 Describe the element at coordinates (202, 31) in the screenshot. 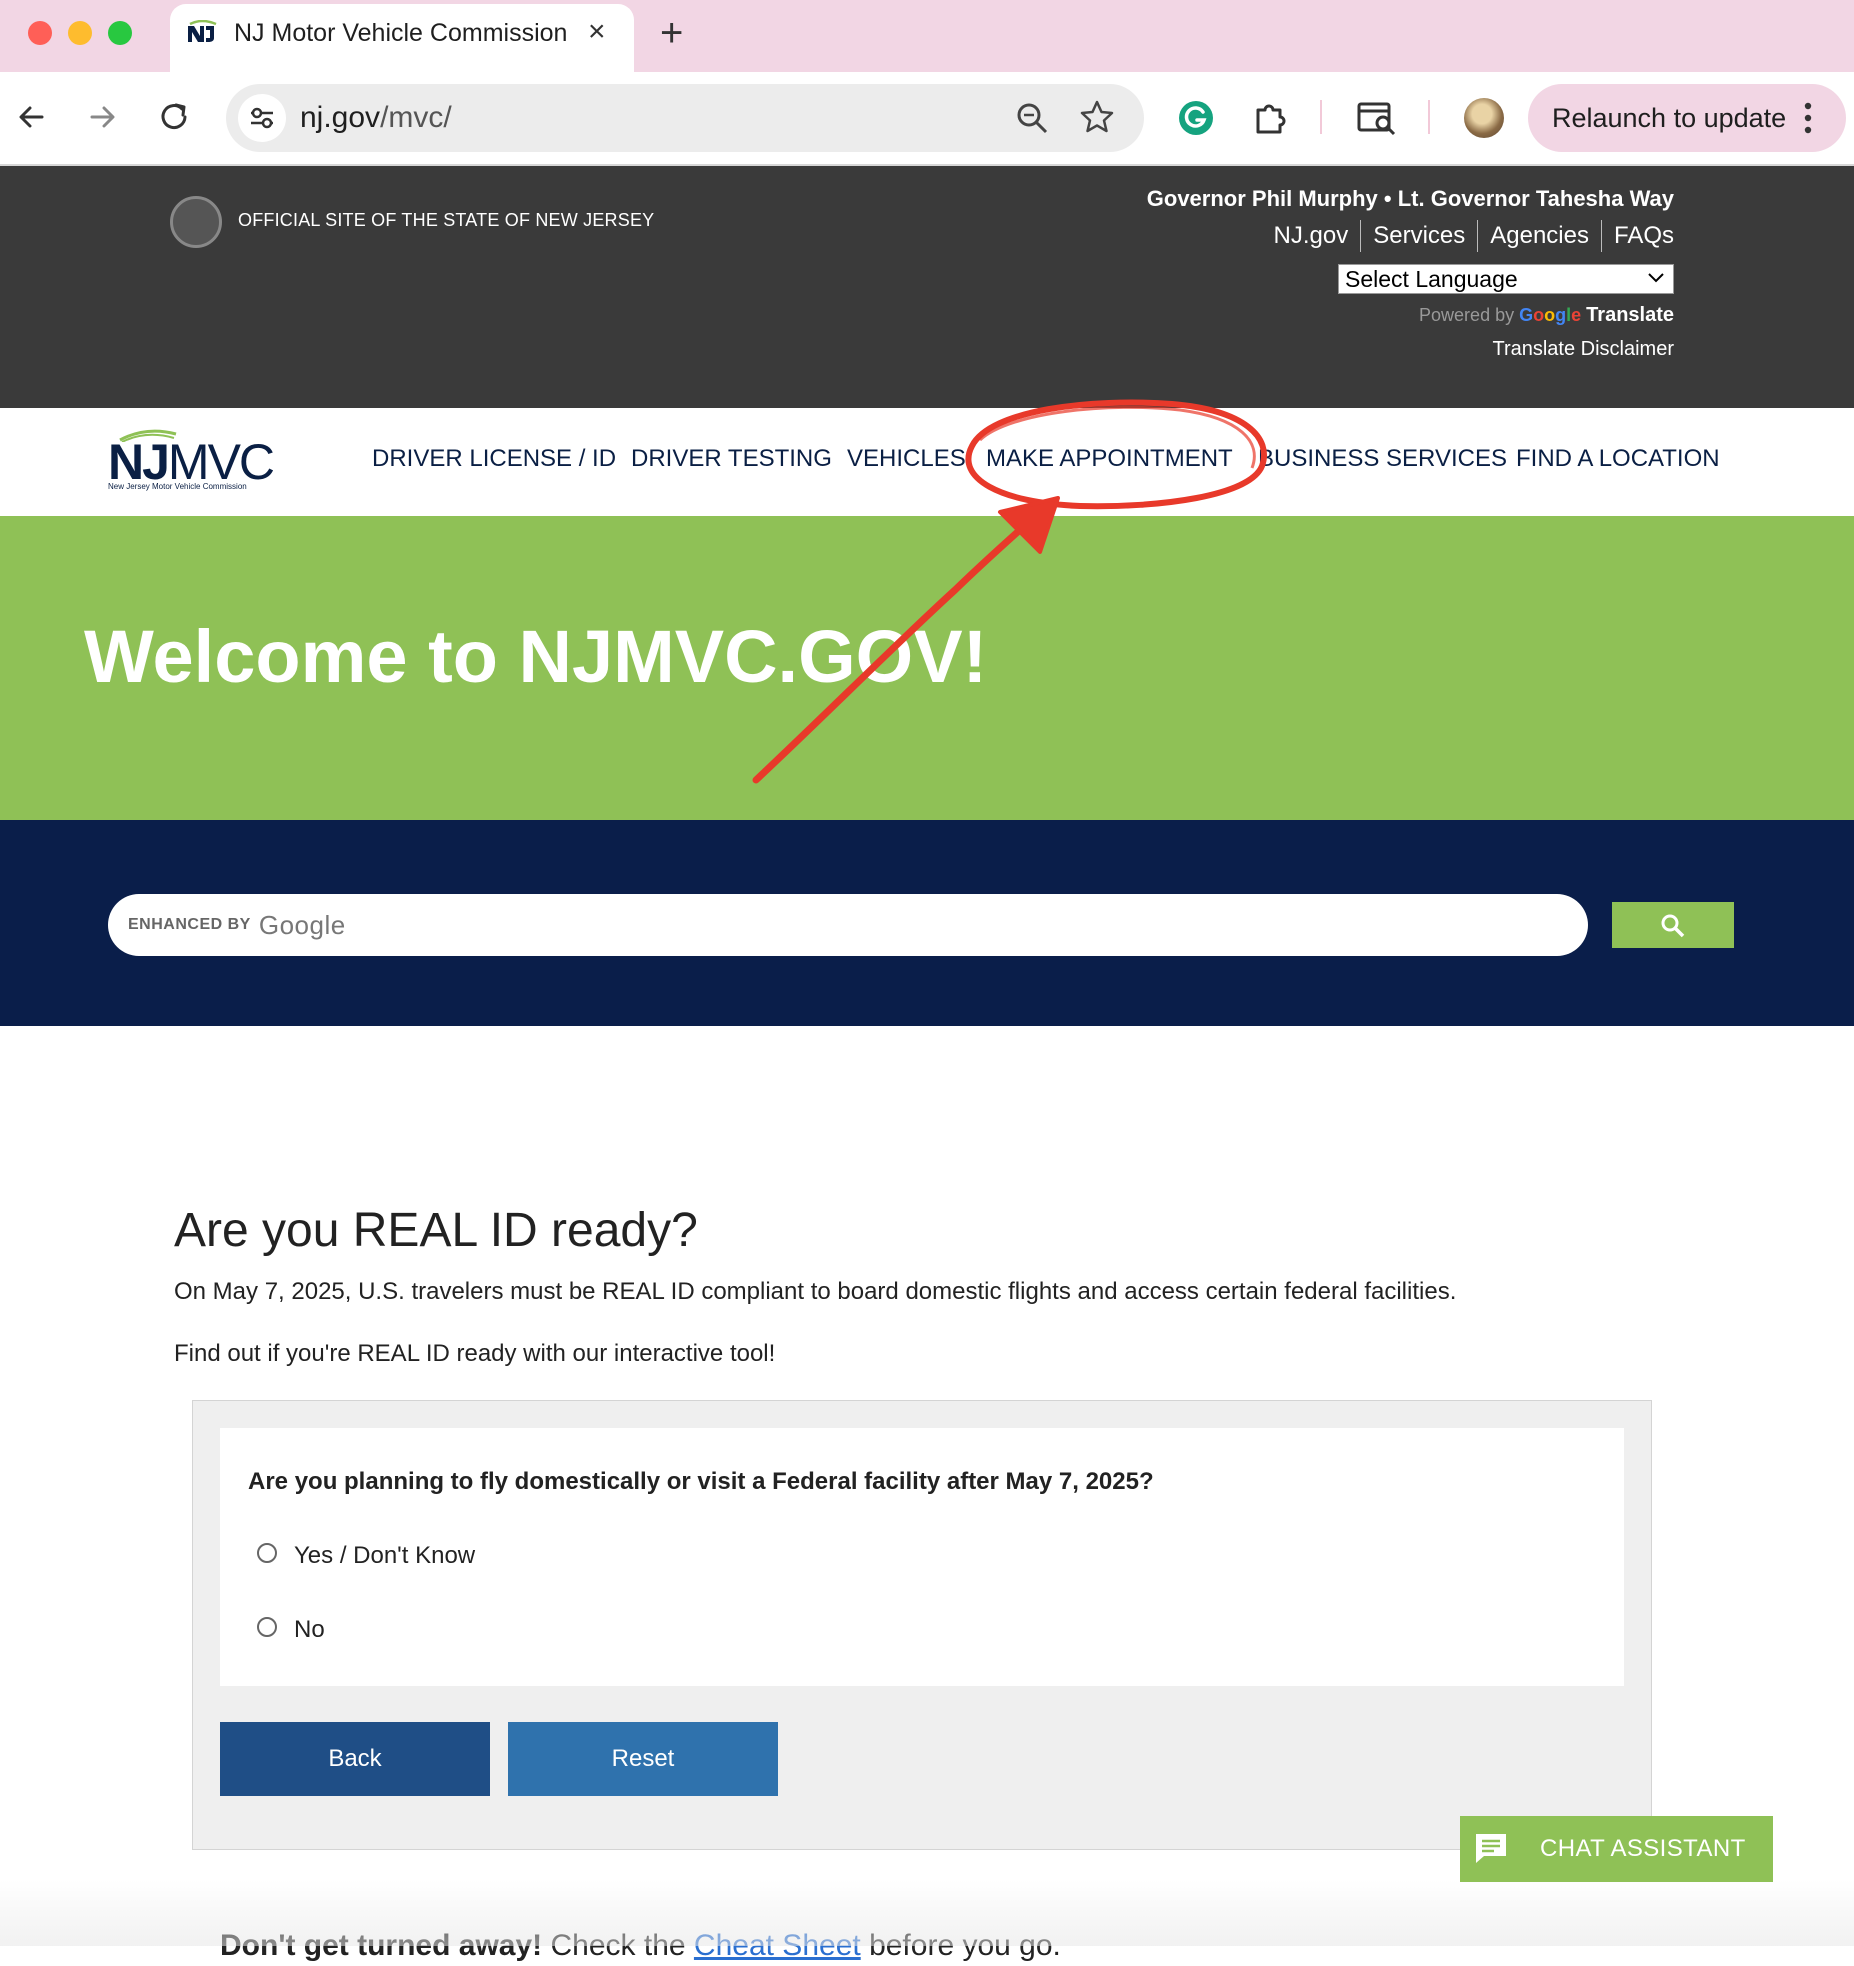

I see `njmvc-favicon-icon` at that location.